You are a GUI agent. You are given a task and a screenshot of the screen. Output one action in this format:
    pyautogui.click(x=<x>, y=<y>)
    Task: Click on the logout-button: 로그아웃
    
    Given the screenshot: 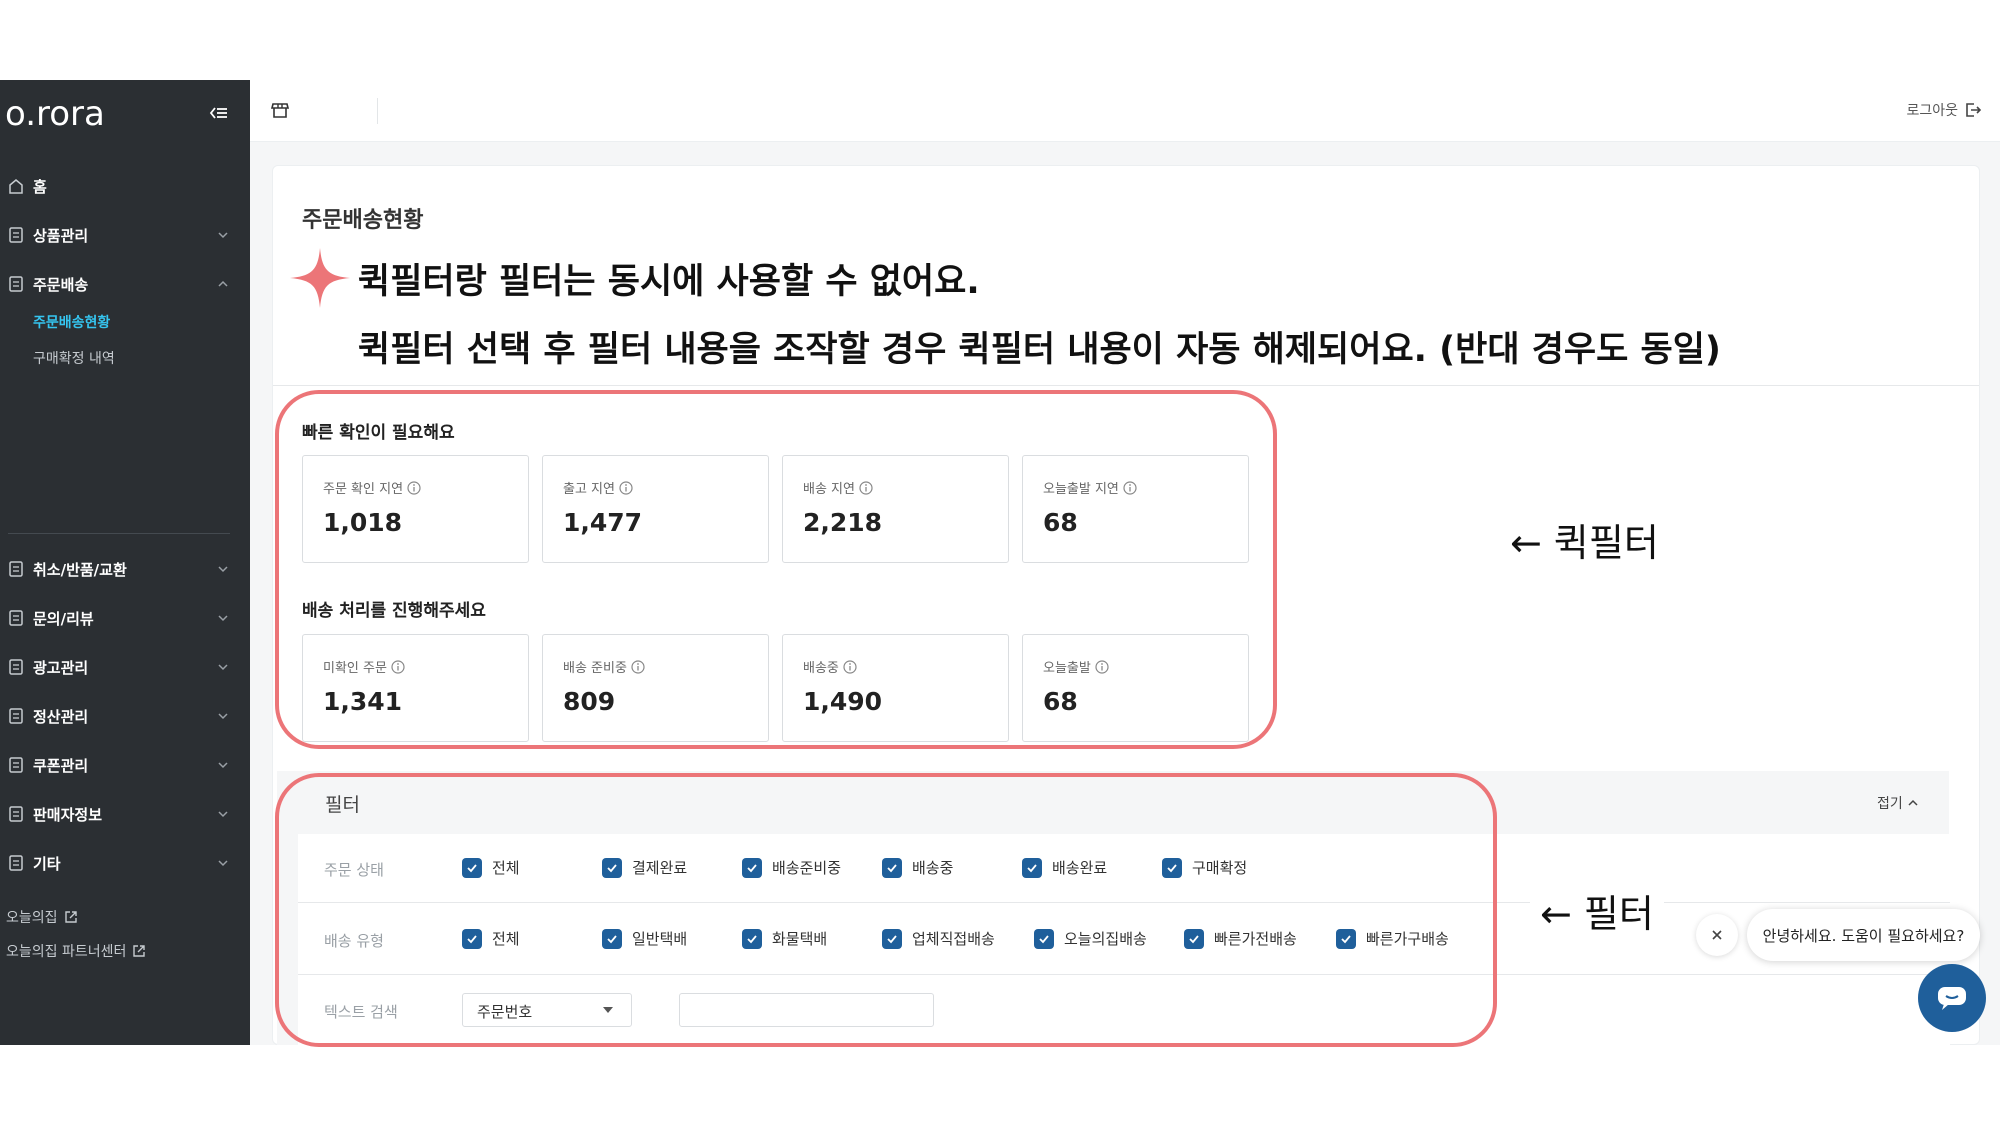 What is the action you would take?
    pyautogui.click(x=1944, y=110)
    